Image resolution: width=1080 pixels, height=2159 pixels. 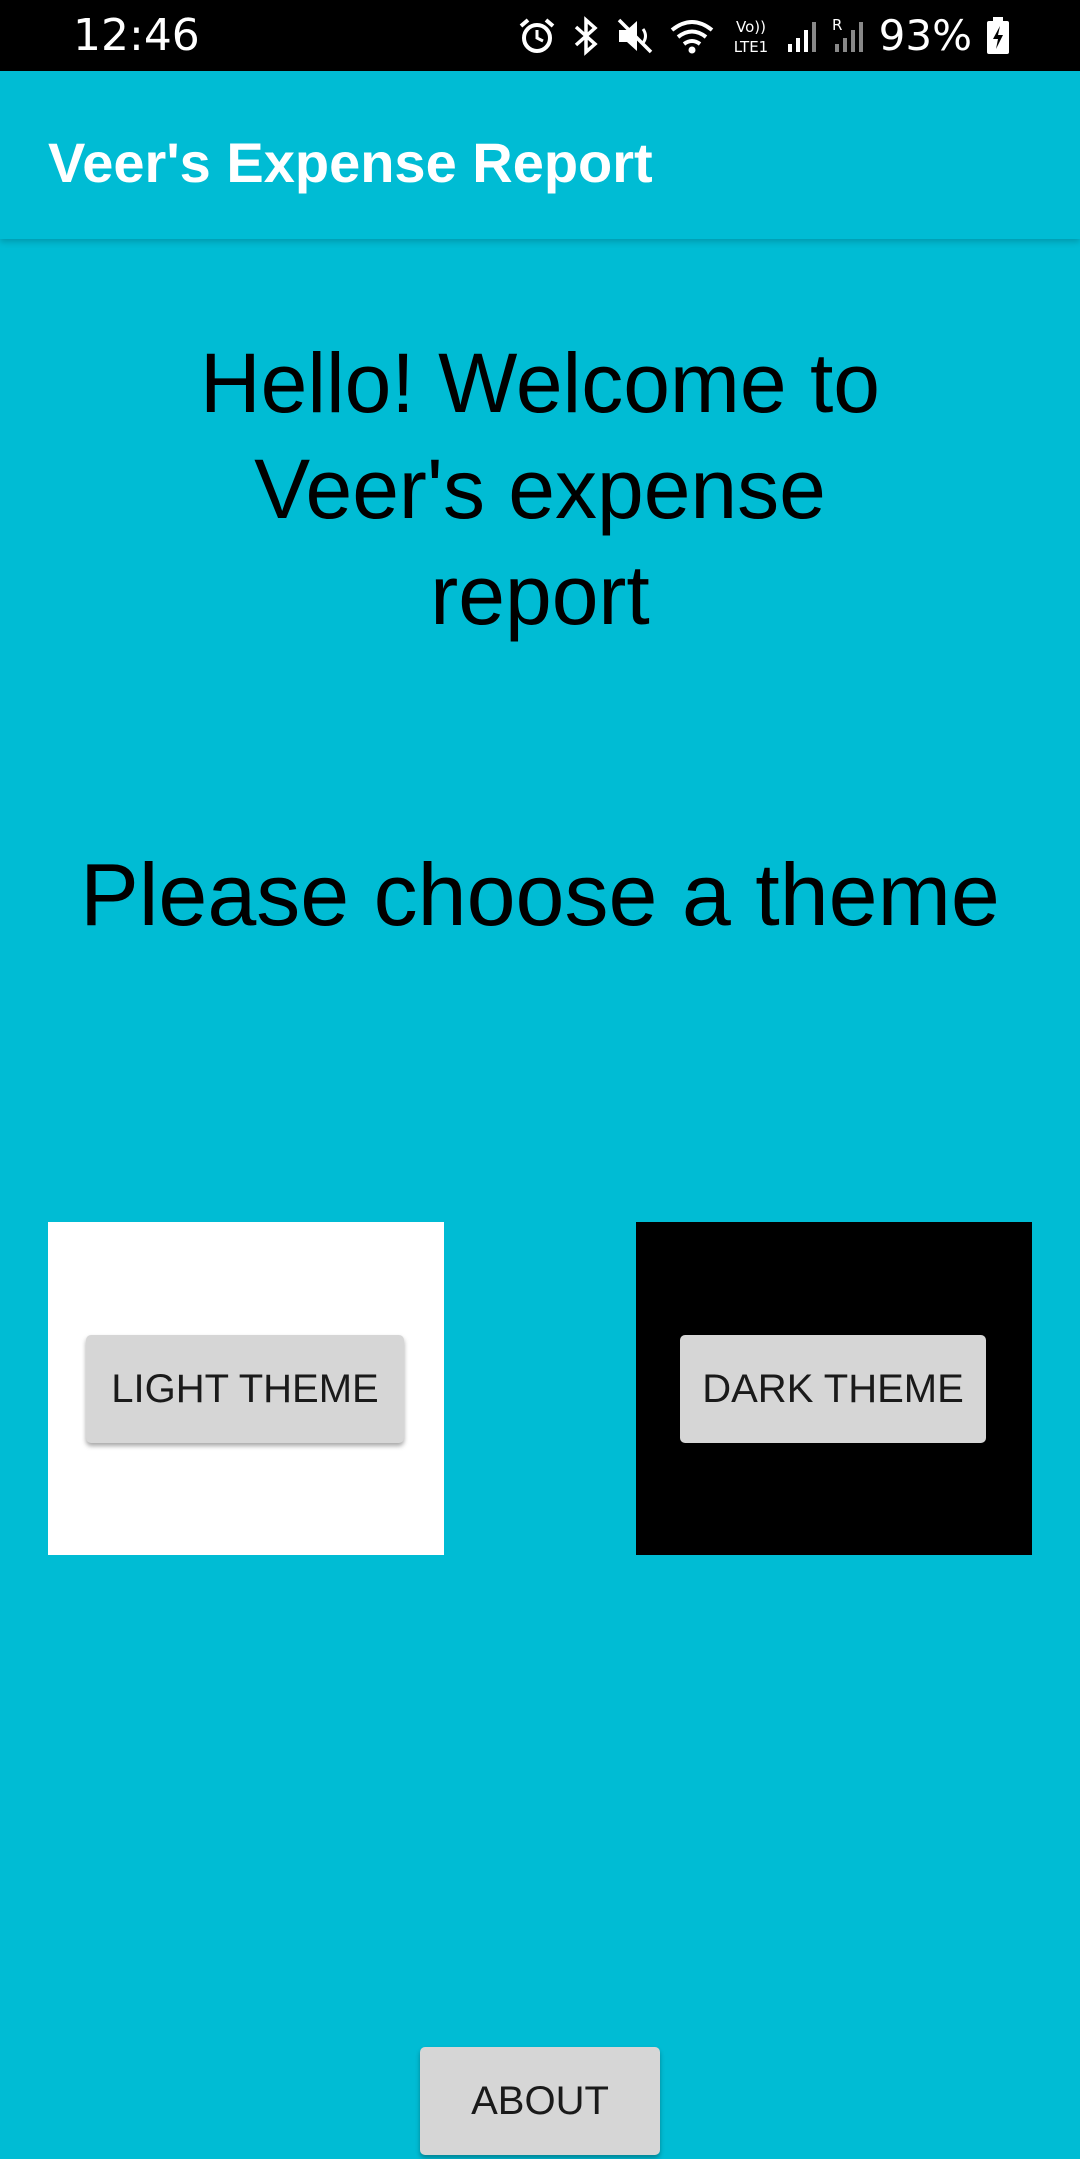 What do you see at coordinates (837, 25) in the screenshot?
I see `svg-text: R` at bounding box center [837, 25].